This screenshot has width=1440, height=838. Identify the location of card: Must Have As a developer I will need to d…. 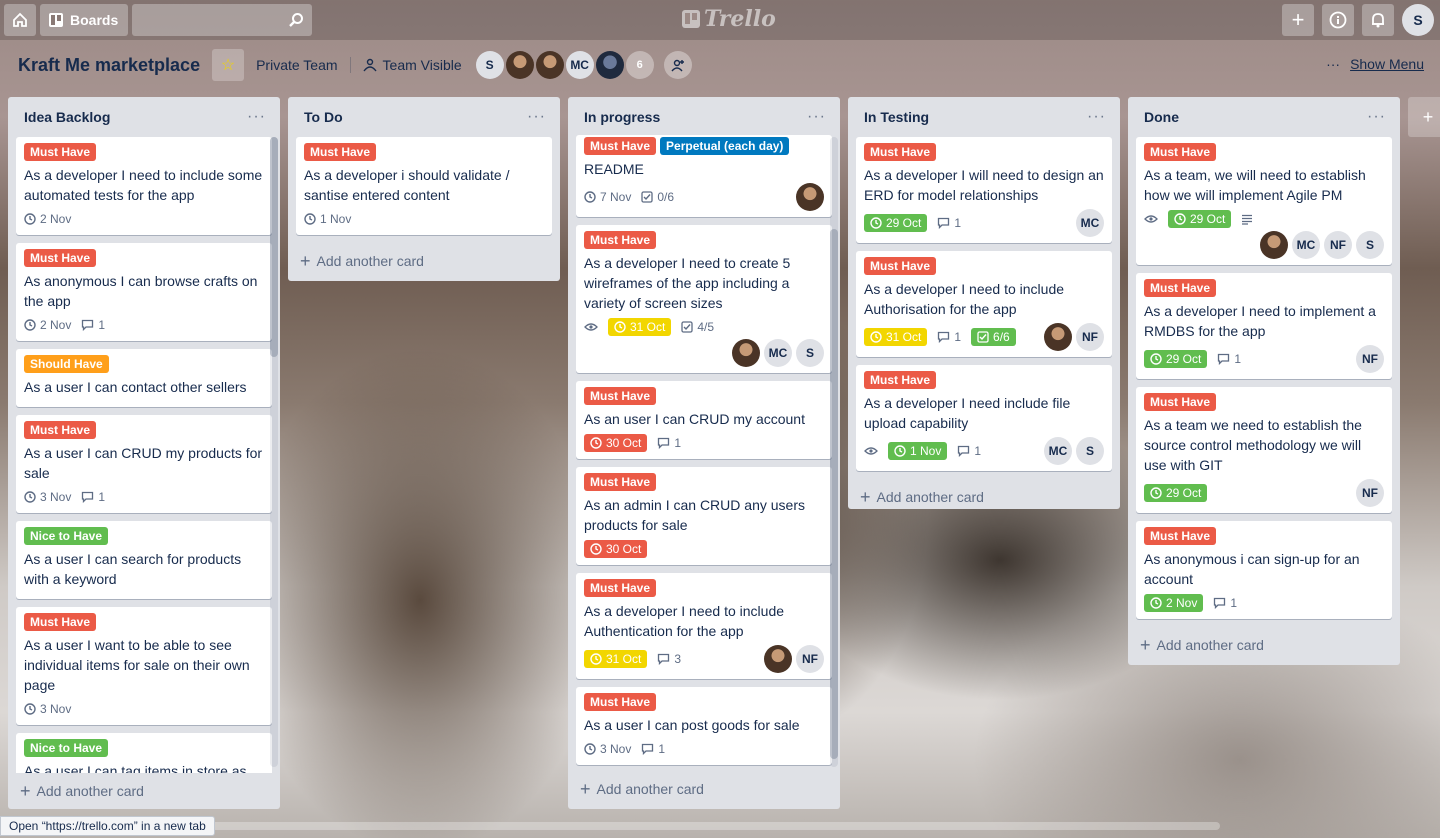
(984, 190).